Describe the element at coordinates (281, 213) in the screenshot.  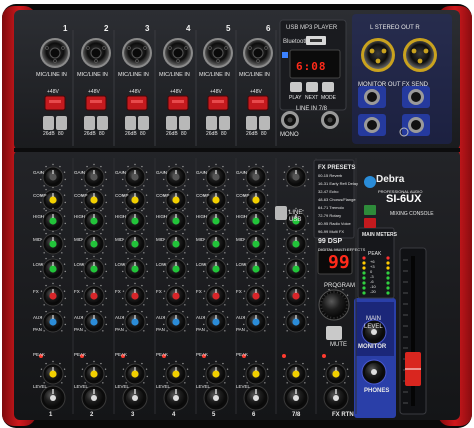
I see `line-usb-toggle-button` at that location.